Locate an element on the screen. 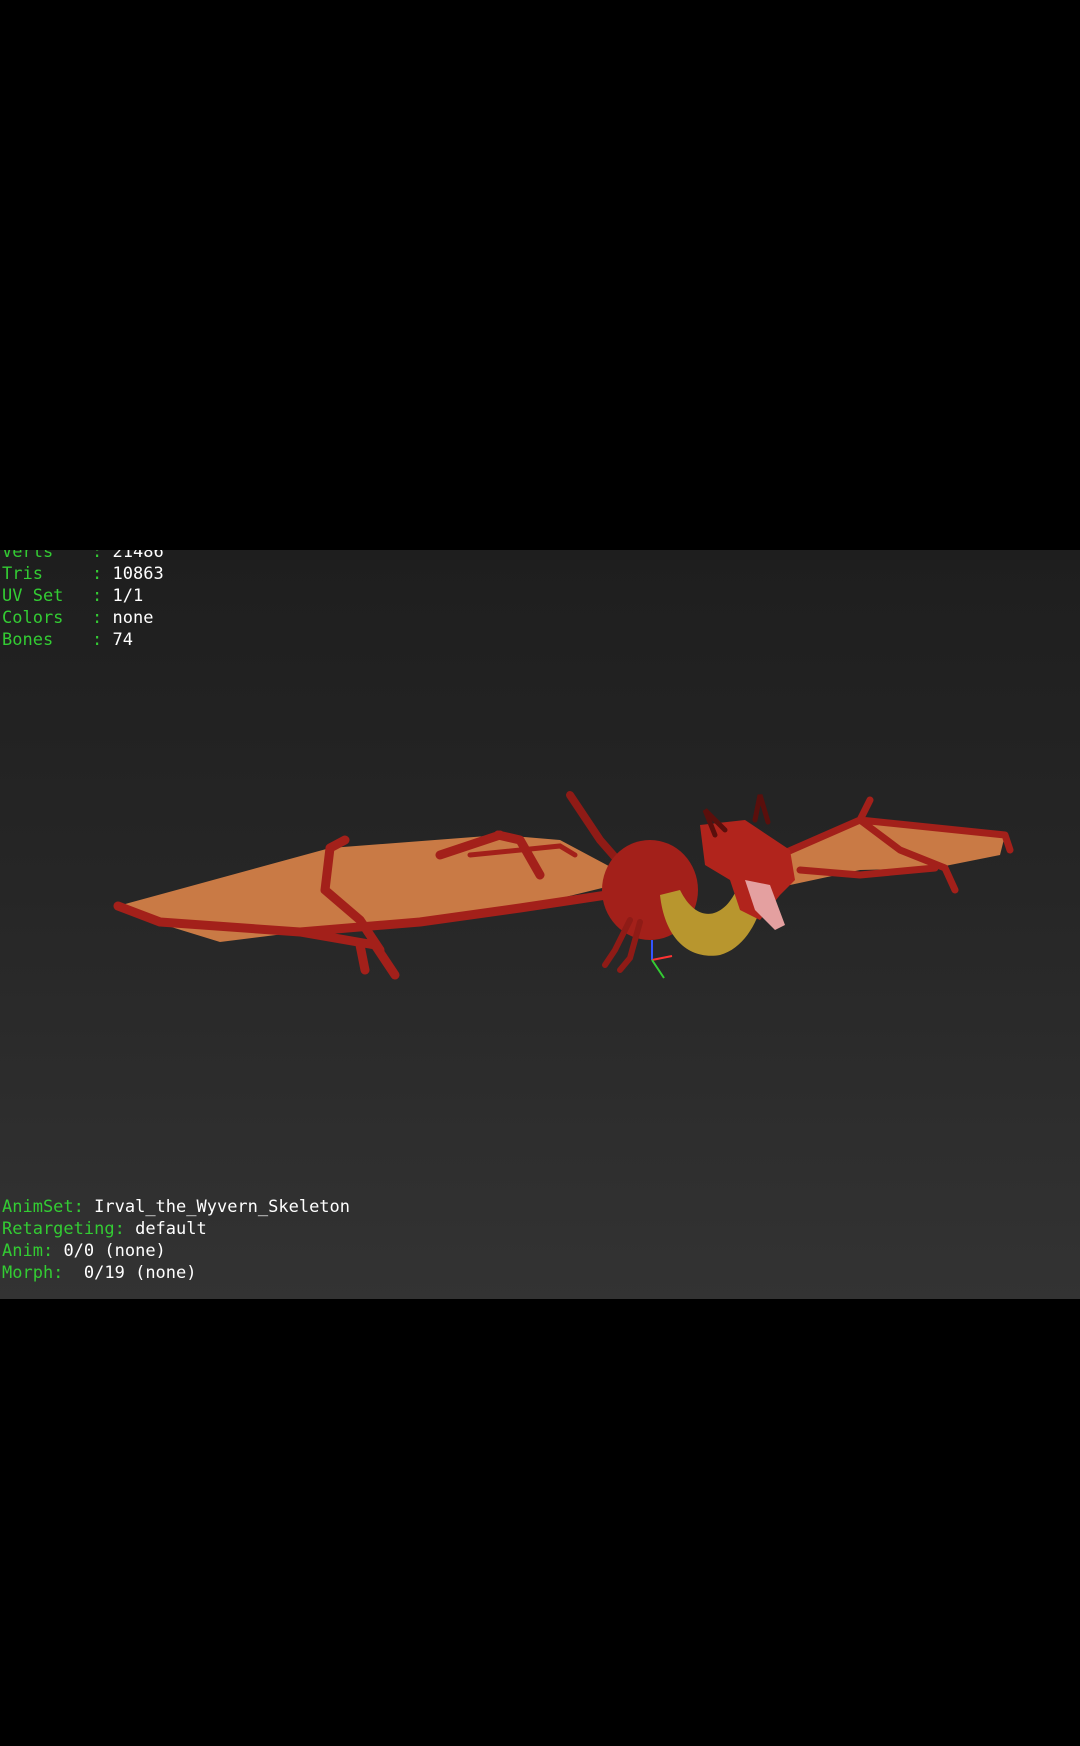 The width and height of the screenshot is (1080, 1746). stat-uv-set: UV Set: 1/1 is located at coordinates (83, 596).